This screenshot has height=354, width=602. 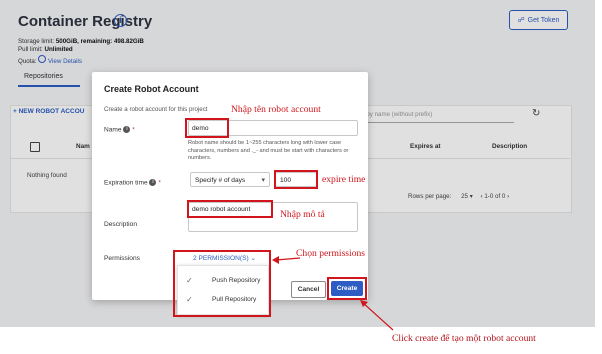 What do you see at coordinates (333, 293) in the screenshot?
I see `annotation-arrows` at bounding box center [333, 293].